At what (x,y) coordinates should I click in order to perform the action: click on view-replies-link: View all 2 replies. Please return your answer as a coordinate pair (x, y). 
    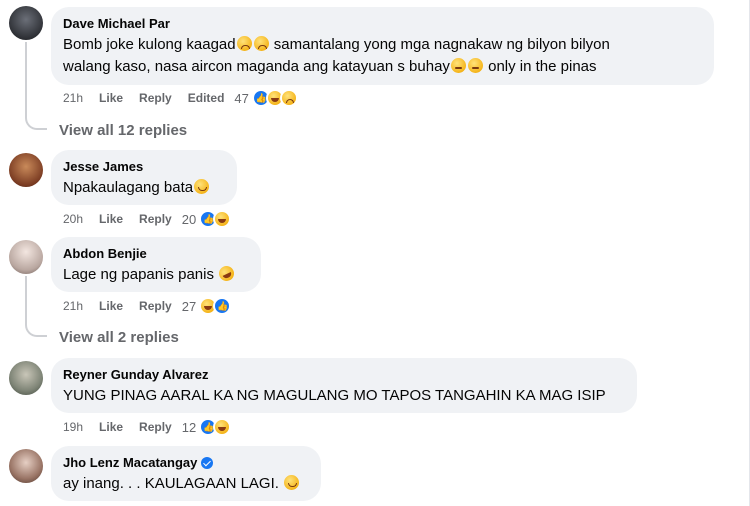
    Looking at the image, I should click on (119, 337).